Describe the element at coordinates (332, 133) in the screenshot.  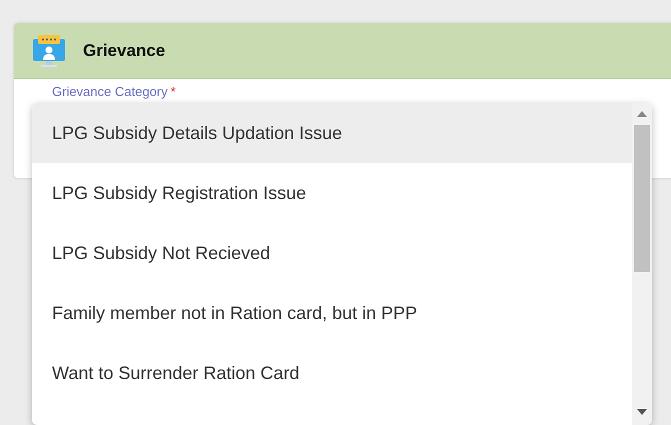
I see `dropdown-option: LPG Subsidy Details Updation Issue` at that location.